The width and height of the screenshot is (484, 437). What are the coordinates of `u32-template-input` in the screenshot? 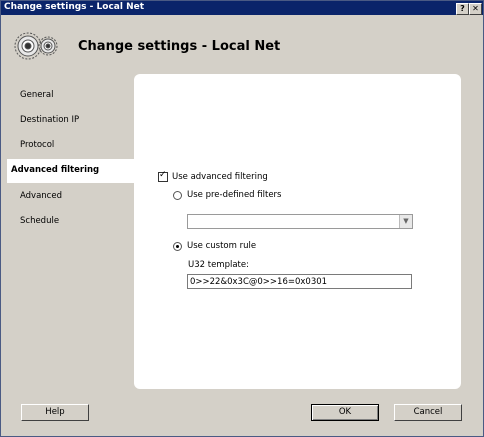 It's located at (299, 281).